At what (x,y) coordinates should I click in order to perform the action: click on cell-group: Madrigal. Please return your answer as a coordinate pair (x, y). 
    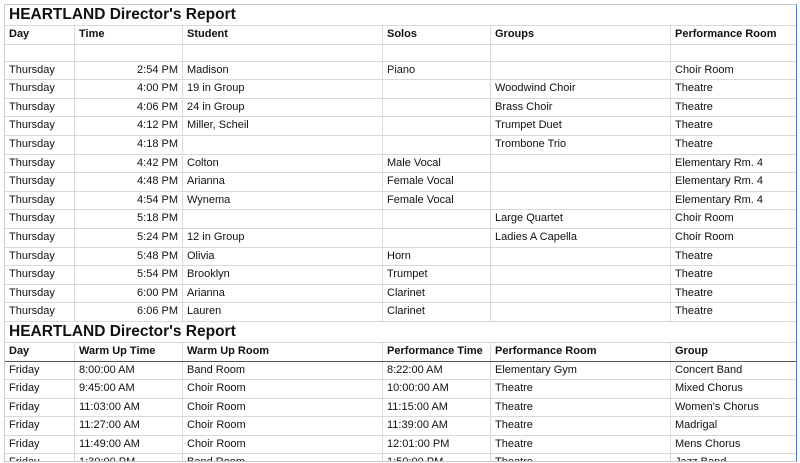
    Looking at the image, I should click on (733, 426).